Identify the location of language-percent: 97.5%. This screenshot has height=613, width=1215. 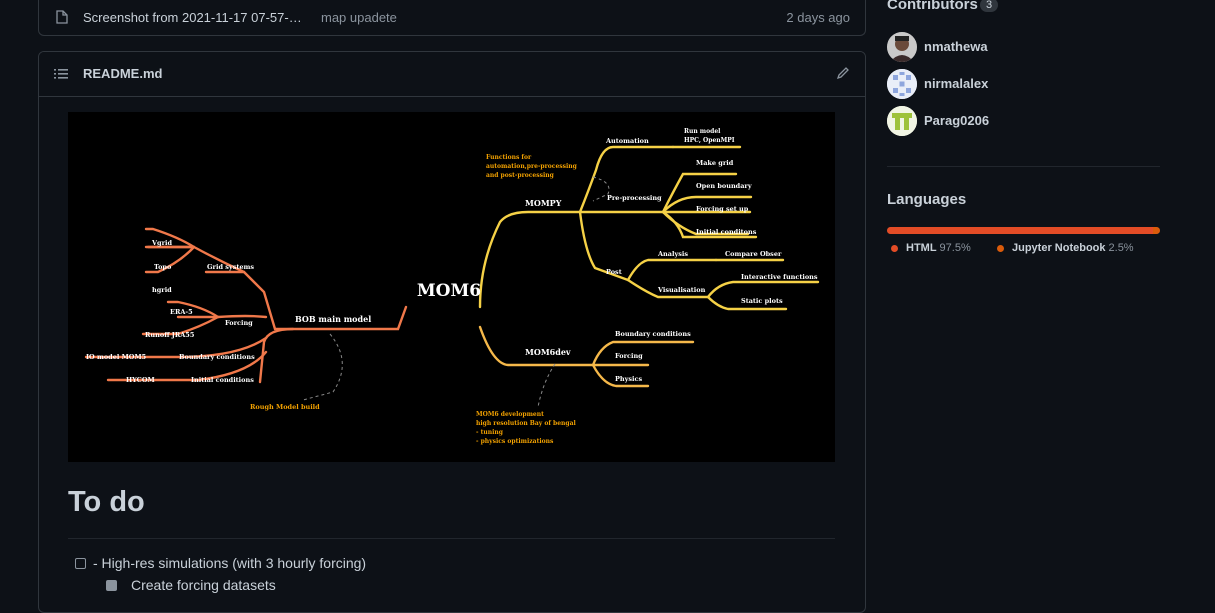
(955, 248).